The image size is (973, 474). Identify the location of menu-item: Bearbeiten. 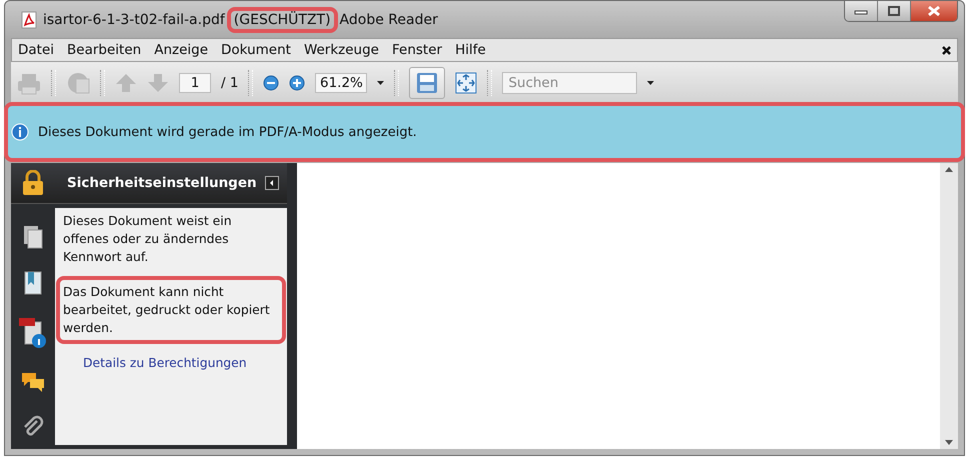
(104, 50).